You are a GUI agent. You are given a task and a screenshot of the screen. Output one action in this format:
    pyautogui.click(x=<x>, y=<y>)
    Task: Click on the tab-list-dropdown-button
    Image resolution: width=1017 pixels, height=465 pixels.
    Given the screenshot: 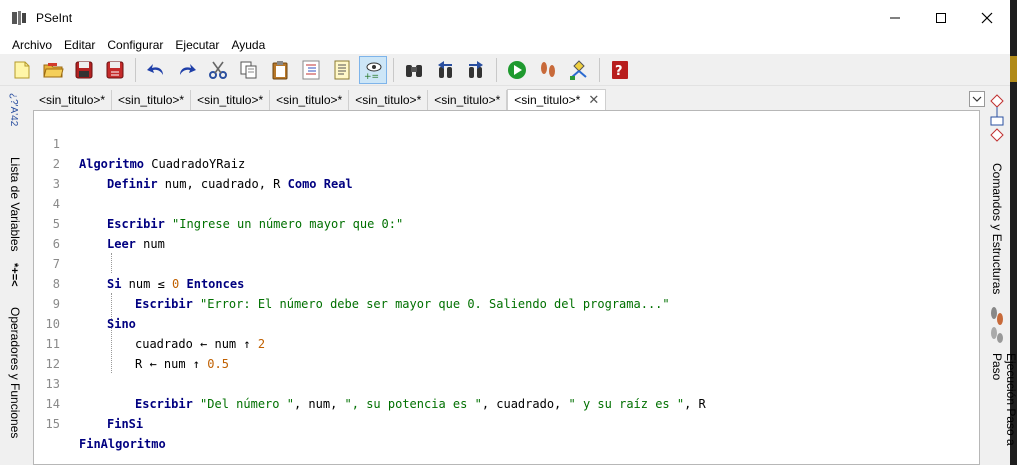 What is the action you would take?
    pyautogui.click(x=977, y=99)
    